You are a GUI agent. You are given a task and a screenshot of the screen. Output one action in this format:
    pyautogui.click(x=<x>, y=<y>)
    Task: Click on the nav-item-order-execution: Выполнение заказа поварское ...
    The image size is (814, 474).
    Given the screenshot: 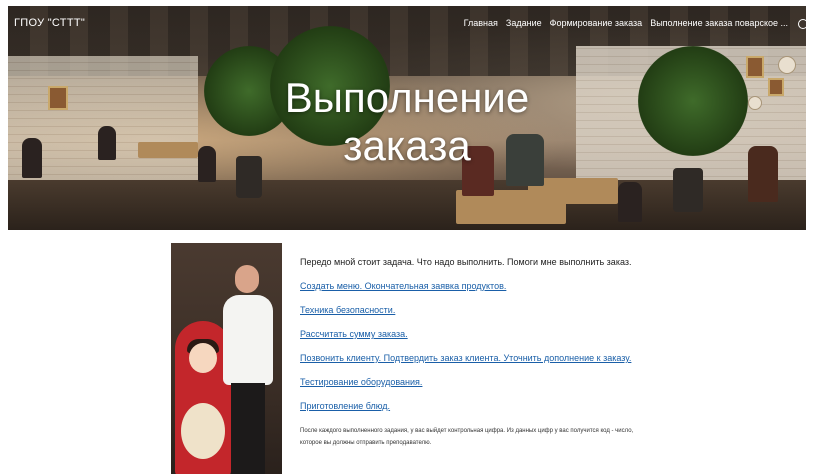 What is the action you would take?
    pyautogui.click(x=719, y=23)
    